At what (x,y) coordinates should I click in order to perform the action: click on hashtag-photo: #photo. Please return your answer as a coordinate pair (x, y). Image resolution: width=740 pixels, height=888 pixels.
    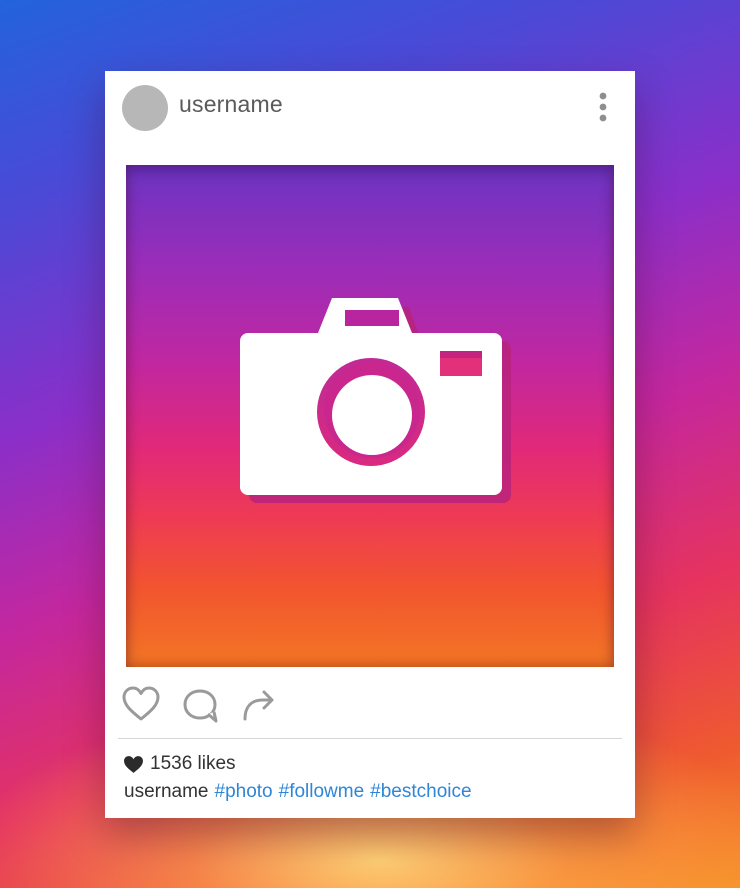
    Looking at the image, I should click on (244, 791).